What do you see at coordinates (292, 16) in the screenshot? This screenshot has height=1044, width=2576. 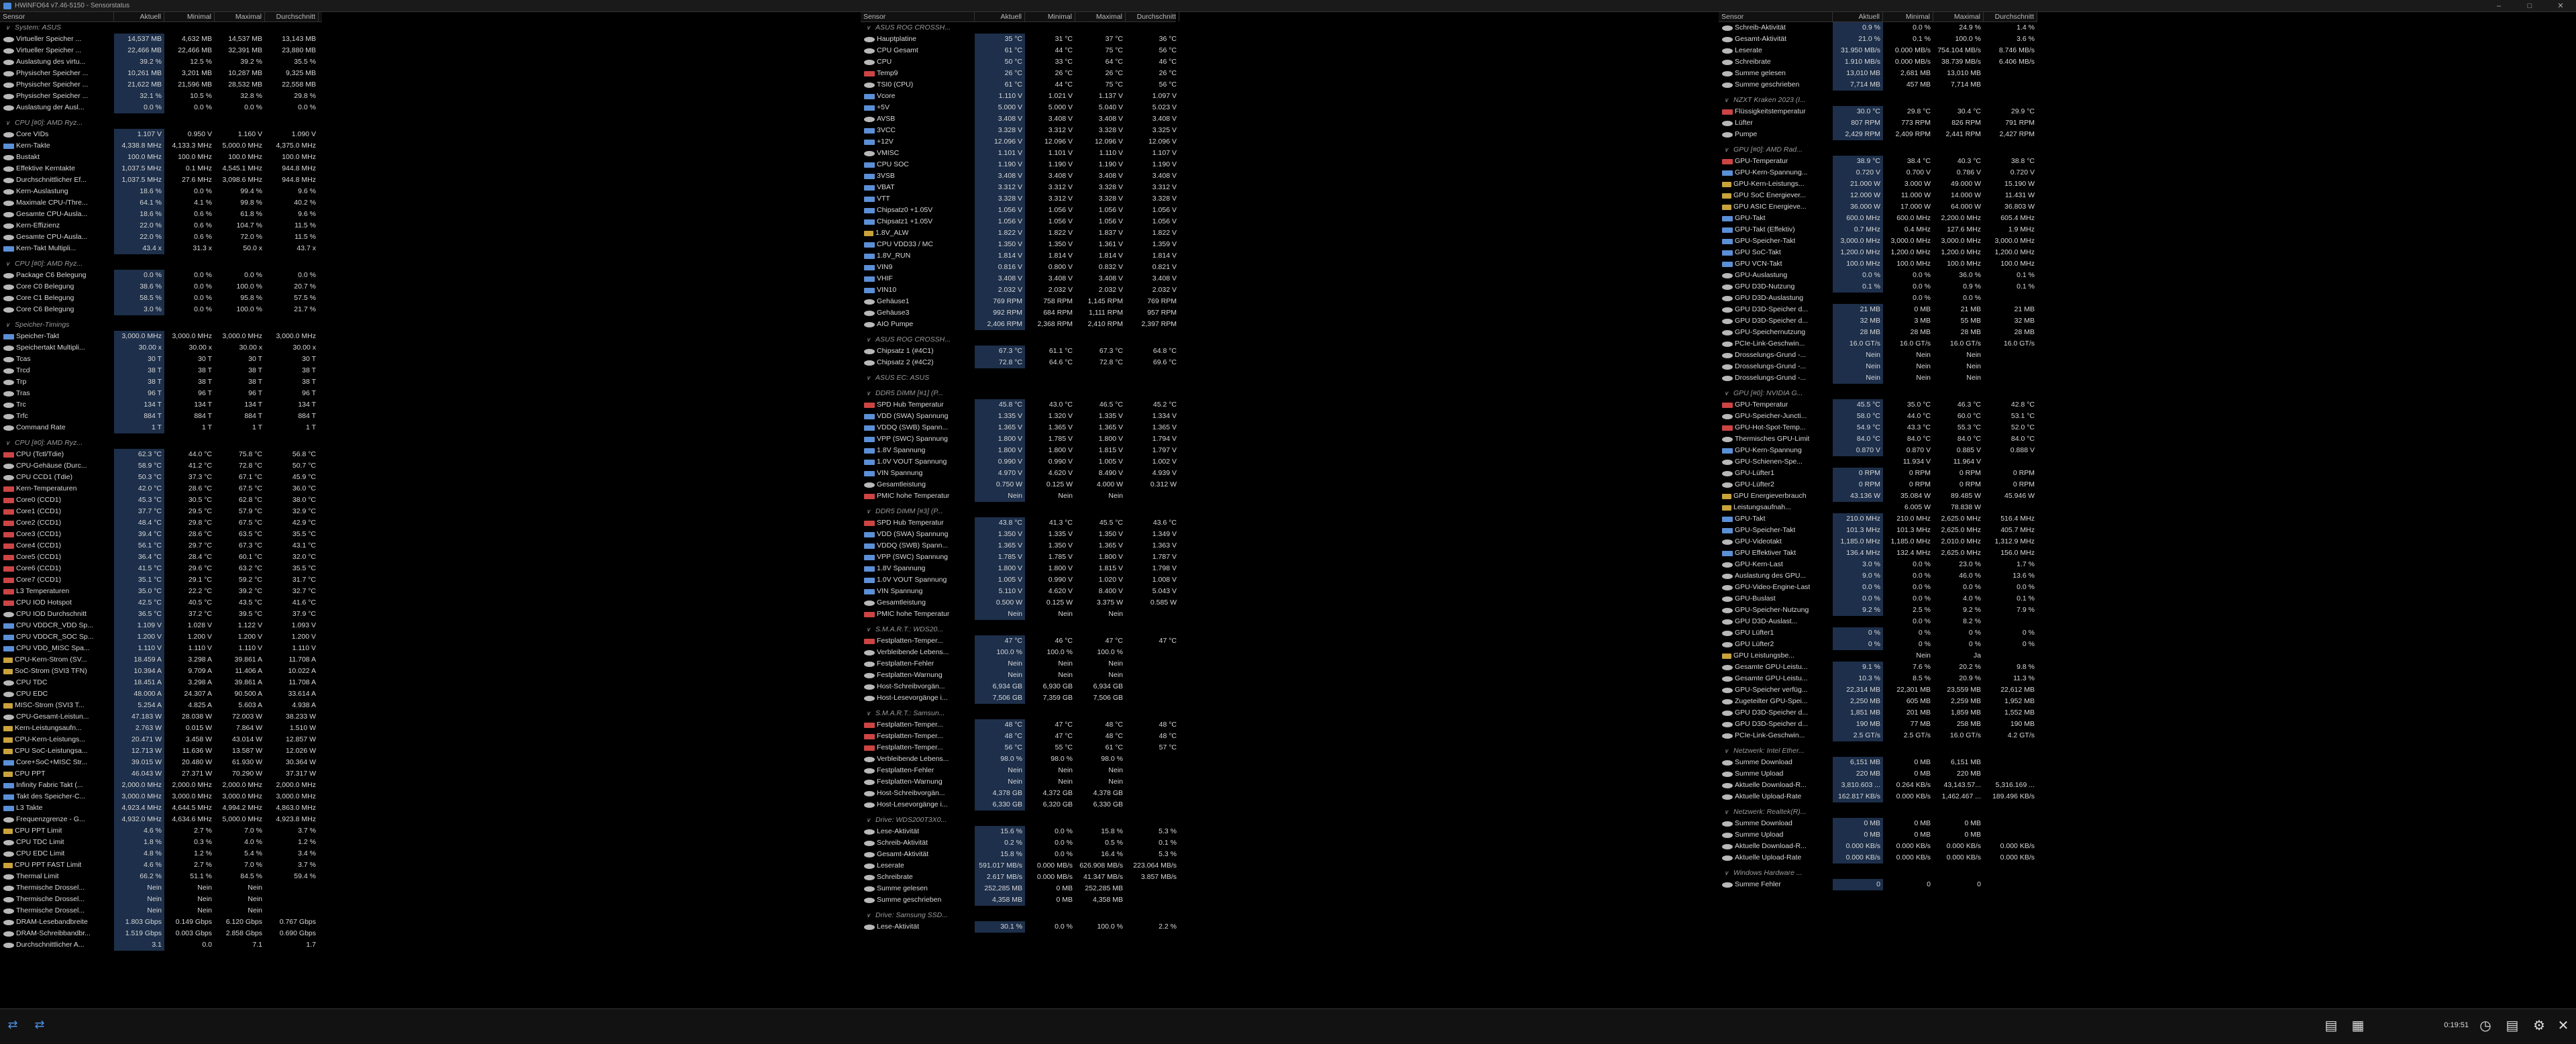 I see `column-header-cell: Durchschnitt` at bounding box center [292, 16].